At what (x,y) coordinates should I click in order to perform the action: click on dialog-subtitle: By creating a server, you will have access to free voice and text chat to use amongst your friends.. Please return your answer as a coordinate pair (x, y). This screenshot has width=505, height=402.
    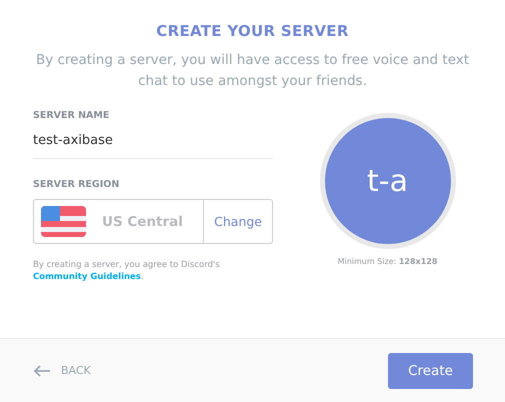
    Looking at the image, I should click on (252, 71).